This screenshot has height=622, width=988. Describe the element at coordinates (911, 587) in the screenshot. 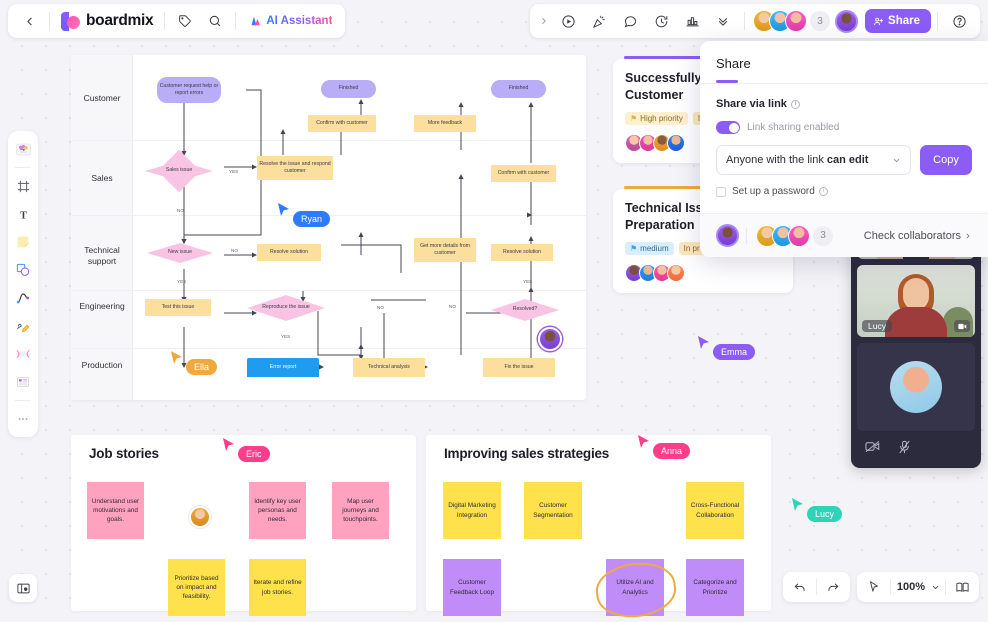

I see `zoom-level: 100%` at that location.